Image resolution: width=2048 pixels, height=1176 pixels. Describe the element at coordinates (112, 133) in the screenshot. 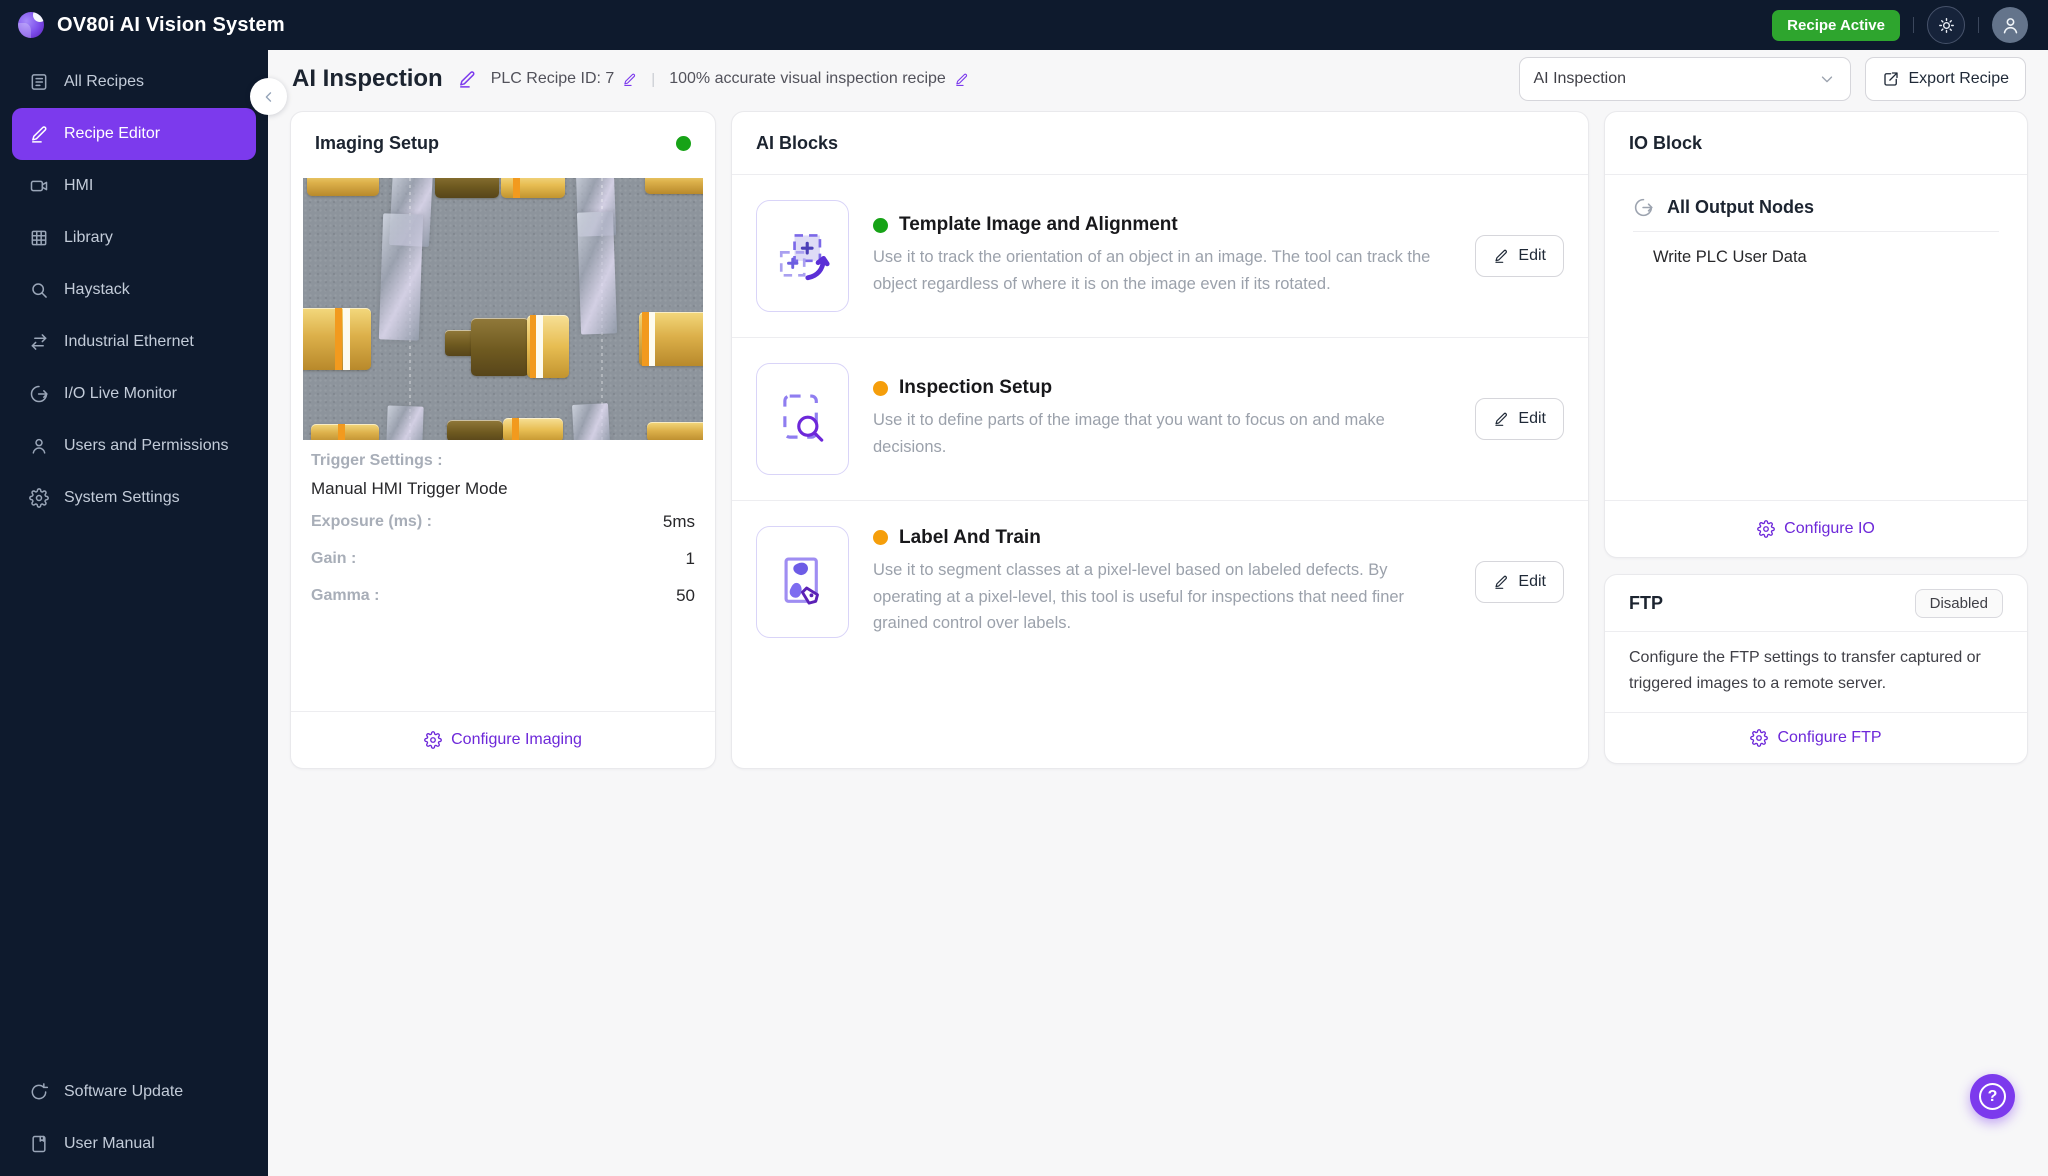

I see `sidebar-item-label: Recipe Editor` at that location.